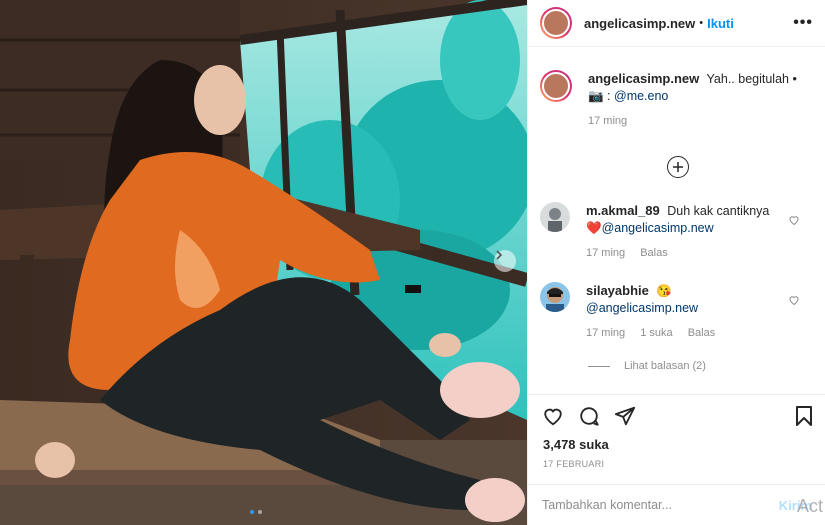 This screenshot has height=525, width=825. I want to click on caption-time: 17 ming, so click(607, 121).